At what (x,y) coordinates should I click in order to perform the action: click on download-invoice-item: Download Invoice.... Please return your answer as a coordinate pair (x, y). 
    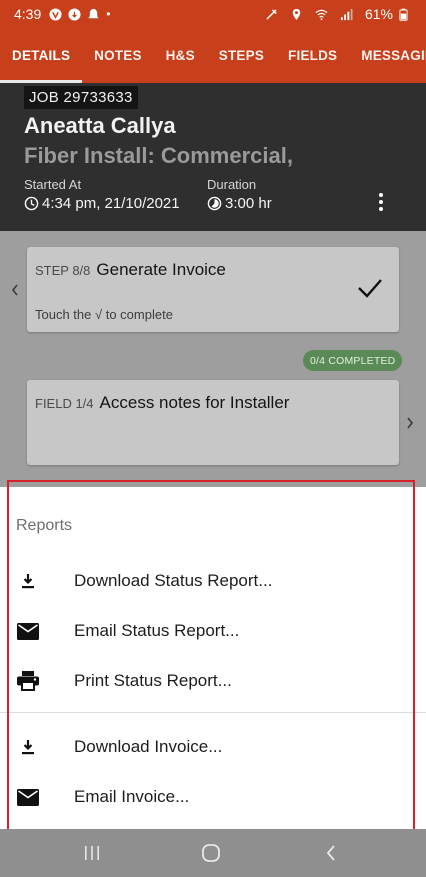
    Looking at the image, I should click on (213, 747).